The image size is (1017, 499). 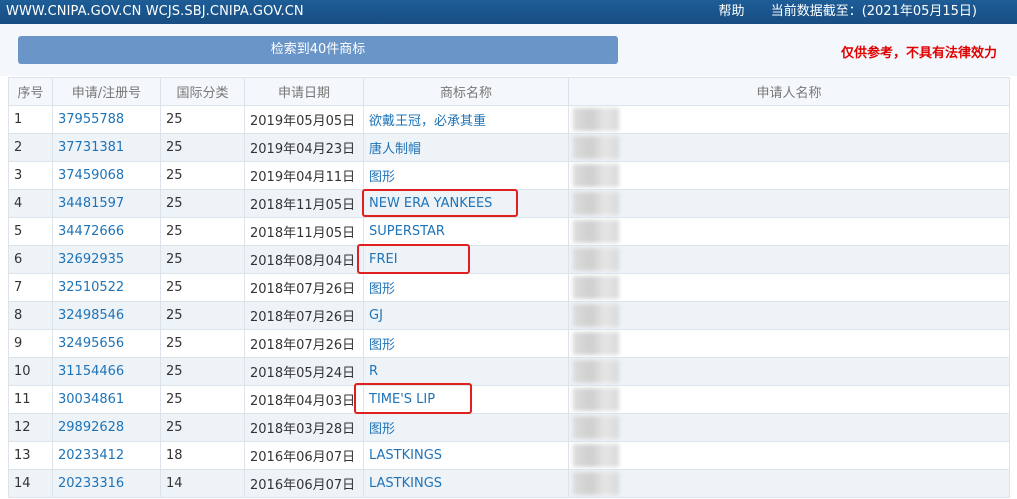 I want to click on table-row: 6 32692935 25 2018年08月04日 FREI, so click(x=509, y=259).